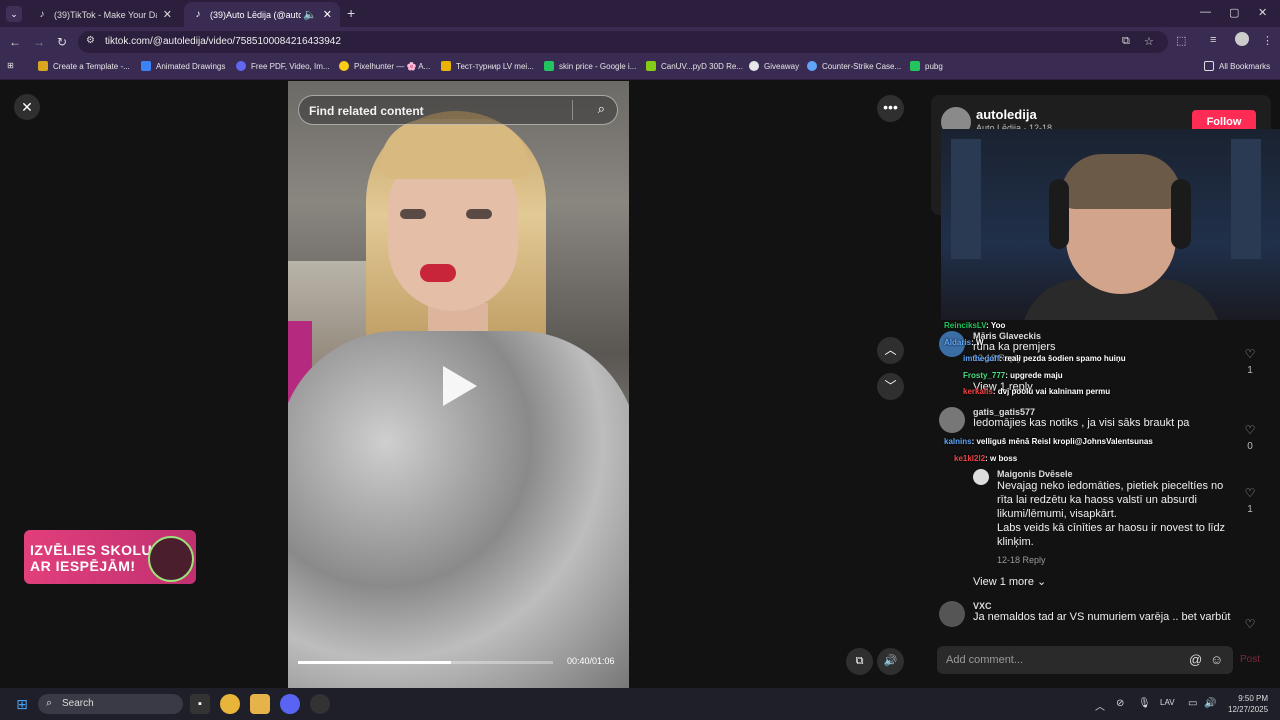 Image resolution: width=1280 pixels, height=720 pixels. What do you see at coordinates (1149, 41) in the screenshot?
I see `bookmark-star-icon: ☆` at bounding box center [1149, 41].